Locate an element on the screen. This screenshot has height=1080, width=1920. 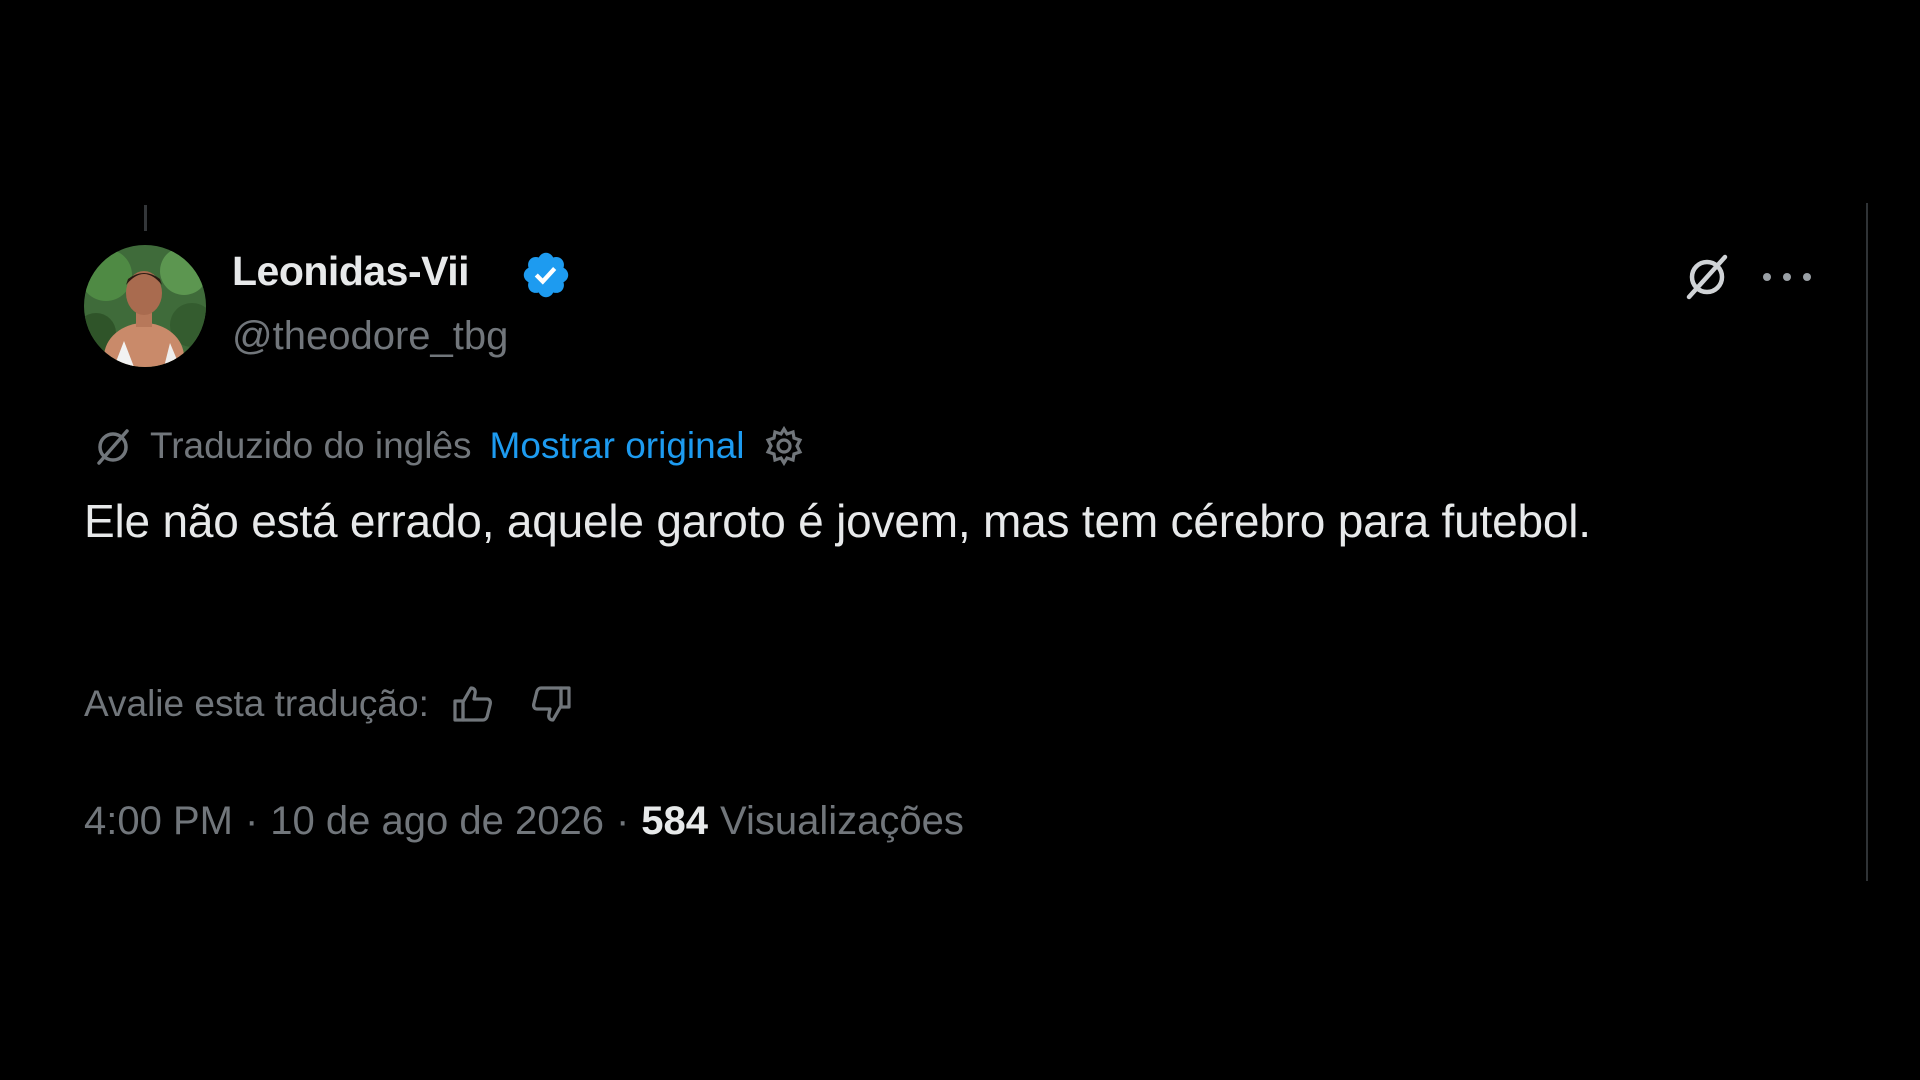
rate-translation: Avalie esta tradução: is located at coordinates (329, 704).